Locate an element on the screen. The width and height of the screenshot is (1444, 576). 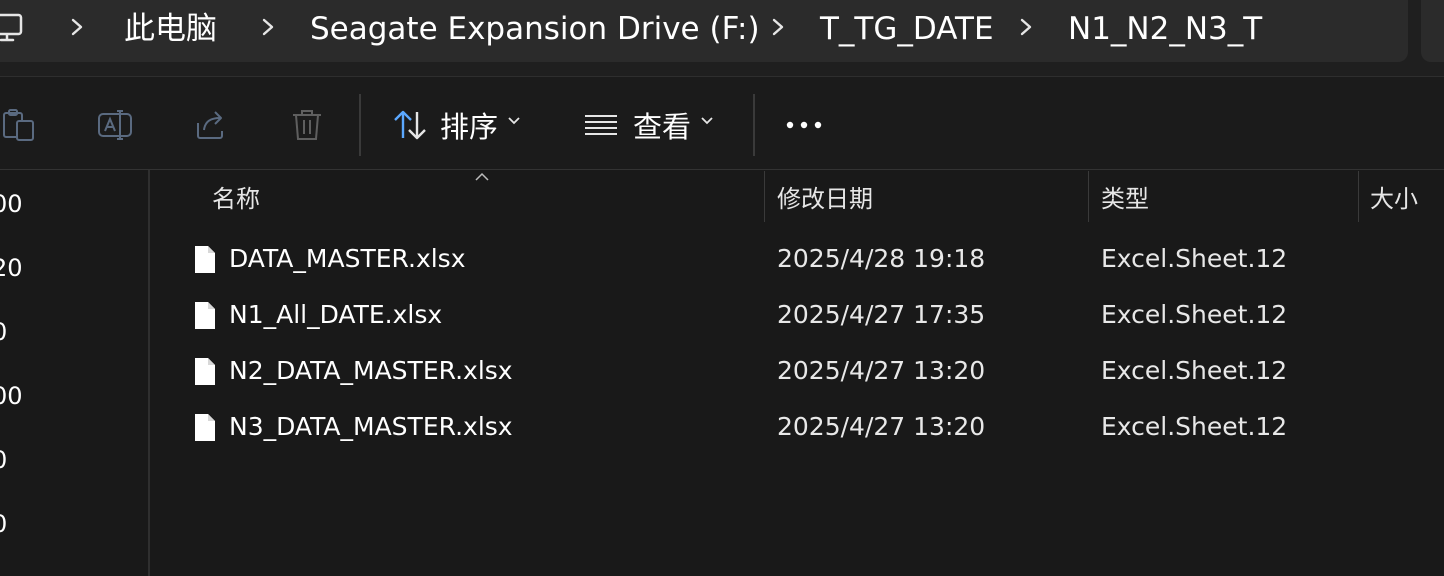
sort-label: 排序 is located at coordinates (469, 127).